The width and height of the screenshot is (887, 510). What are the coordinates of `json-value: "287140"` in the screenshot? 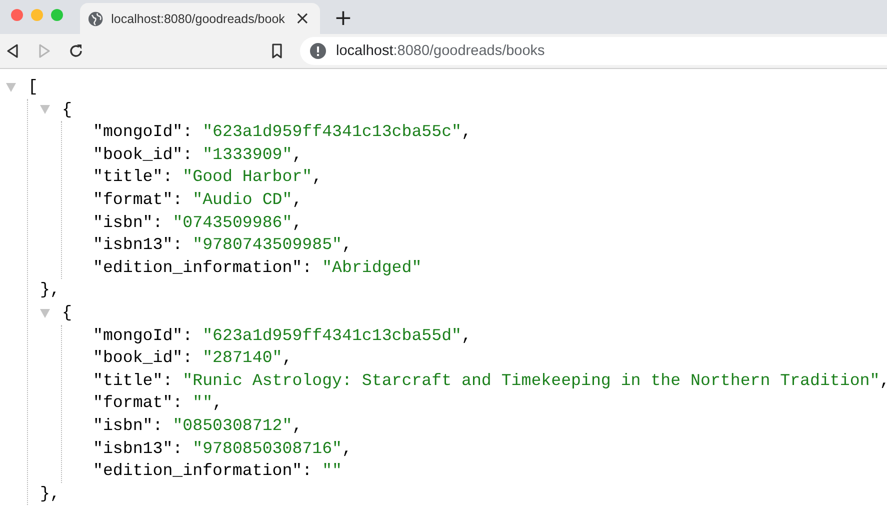 It's located at (242, 358).